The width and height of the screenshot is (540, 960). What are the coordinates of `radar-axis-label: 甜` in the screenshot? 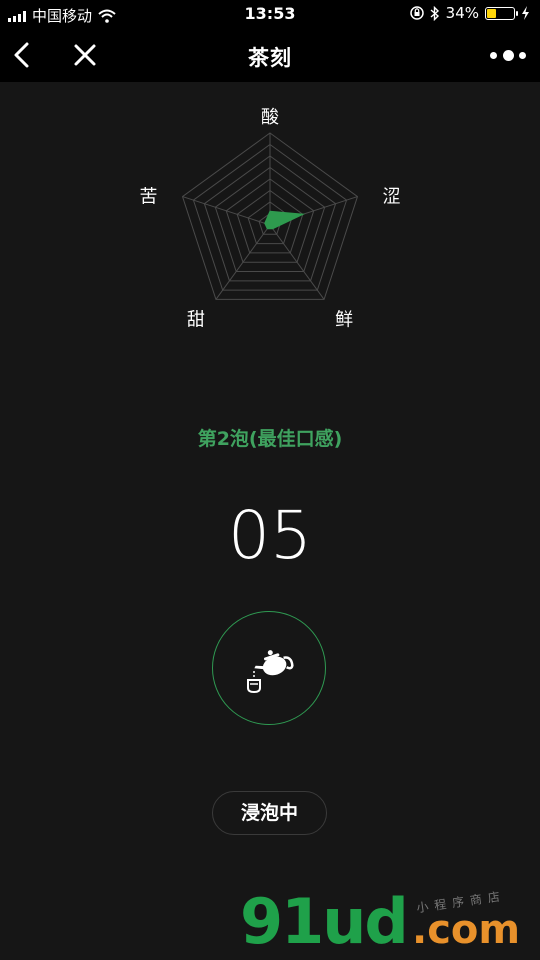 It's located at (196, 319).